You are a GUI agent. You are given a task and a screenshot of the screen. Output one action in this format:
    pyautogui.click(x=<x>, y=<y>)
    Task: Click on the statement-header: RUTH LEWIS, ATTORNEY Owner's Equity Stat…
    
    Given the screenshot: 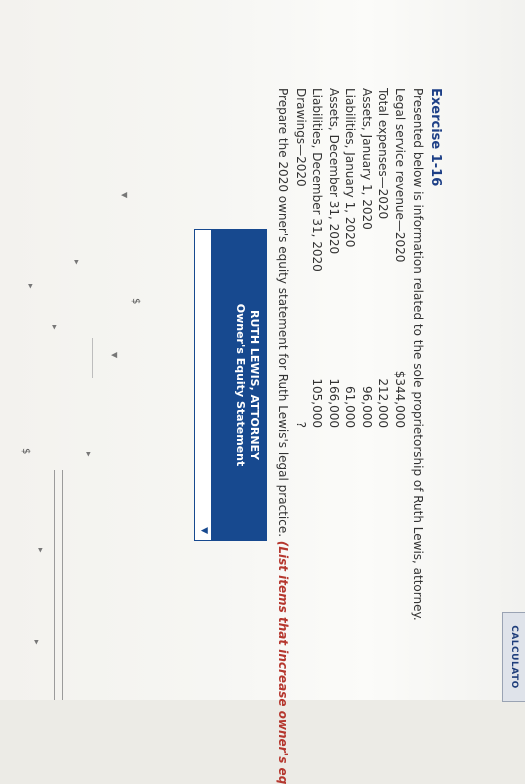 What is the action you would take?
    pyautogui.click(x=239, y=385)
    